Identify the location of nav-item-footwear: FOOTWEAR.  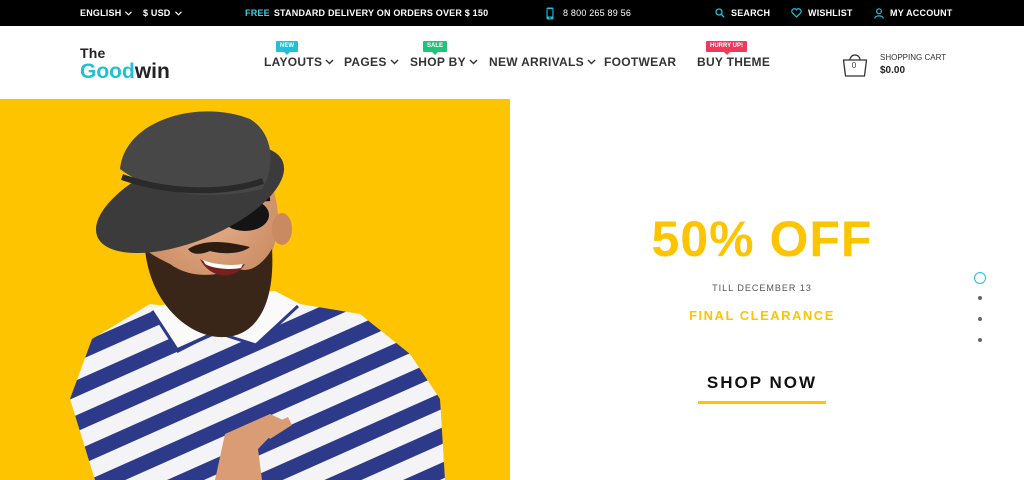
(640, 62).